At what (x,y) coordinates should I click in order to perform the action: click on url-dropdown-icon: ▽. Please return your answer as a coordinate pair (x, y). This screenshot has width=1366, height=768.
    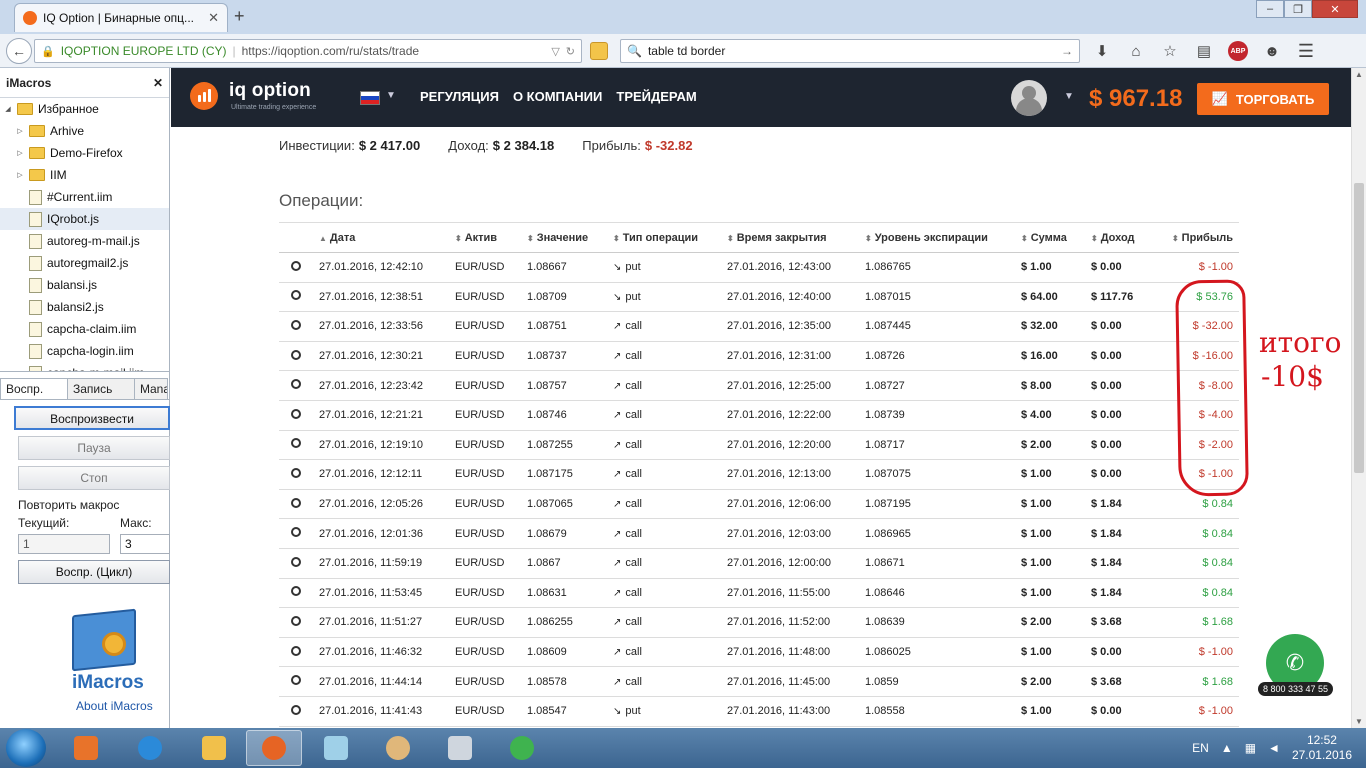
    Looking at the image, I should click on (555, 51).